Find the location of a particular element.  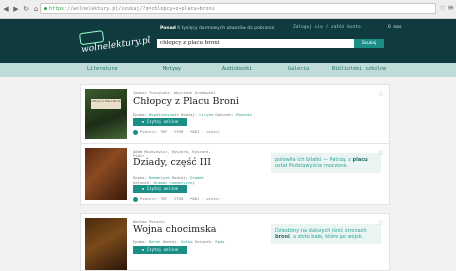

book-title: Dziady, część III is located at coordinates (172, 162).